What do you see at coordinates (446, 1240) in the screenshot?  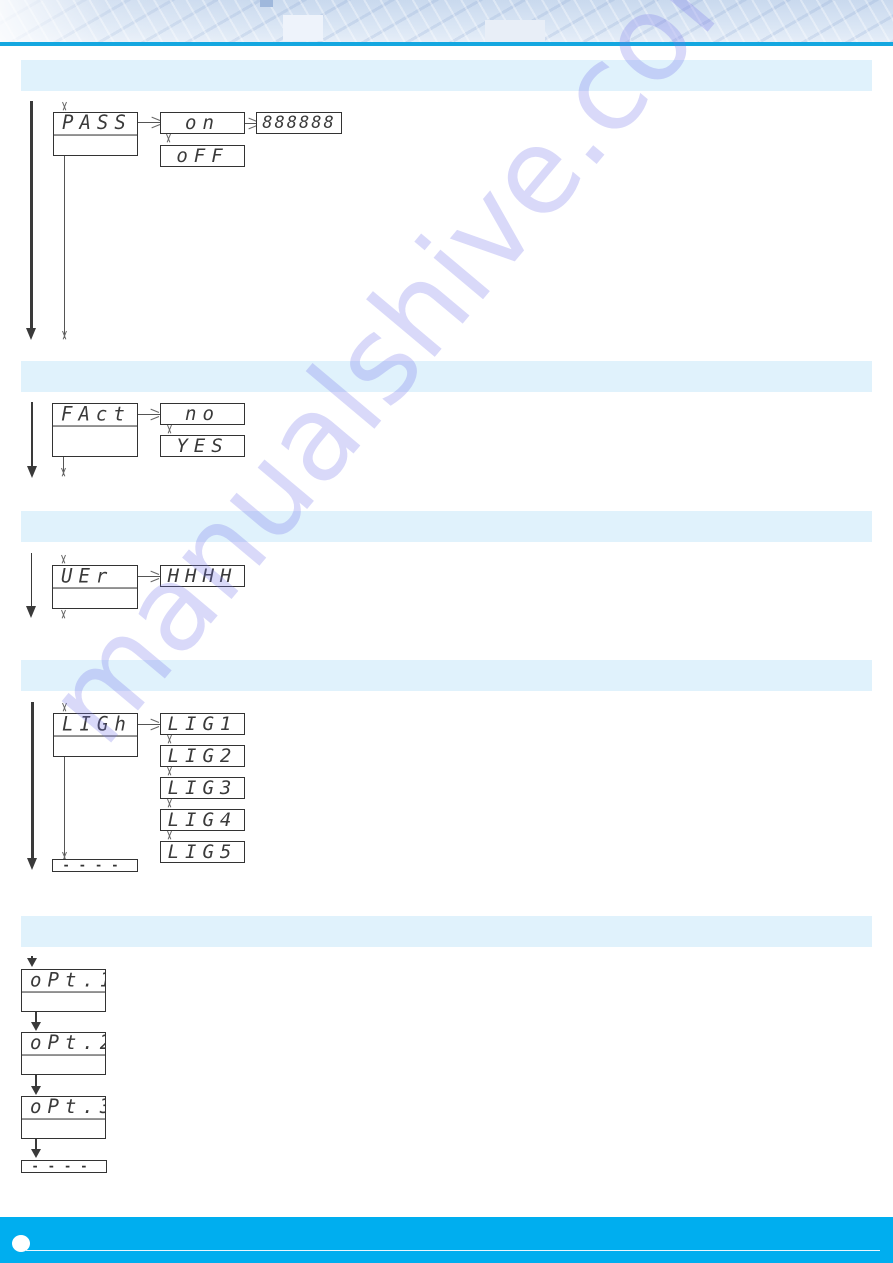 I see `footer-bar` at bounding box center [446, 1240].